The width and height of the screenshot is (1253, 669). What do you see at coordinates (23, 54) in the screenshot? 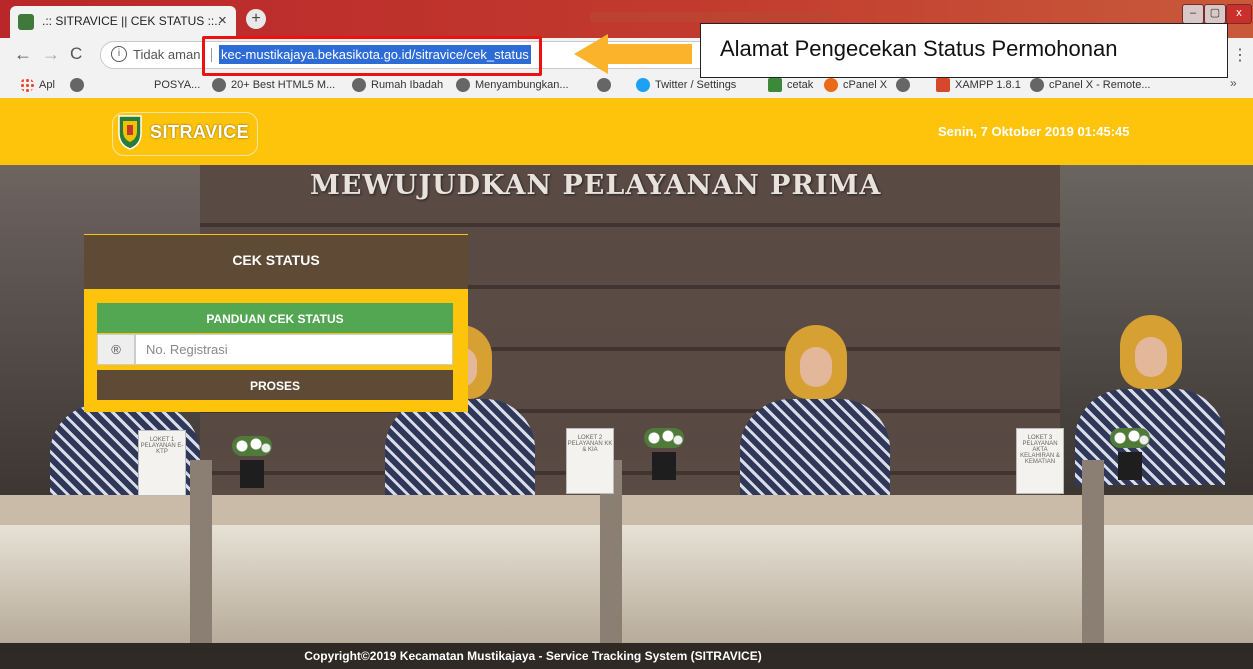
I see `back-arrow-icon: ←` at bounding box center [23, 54].